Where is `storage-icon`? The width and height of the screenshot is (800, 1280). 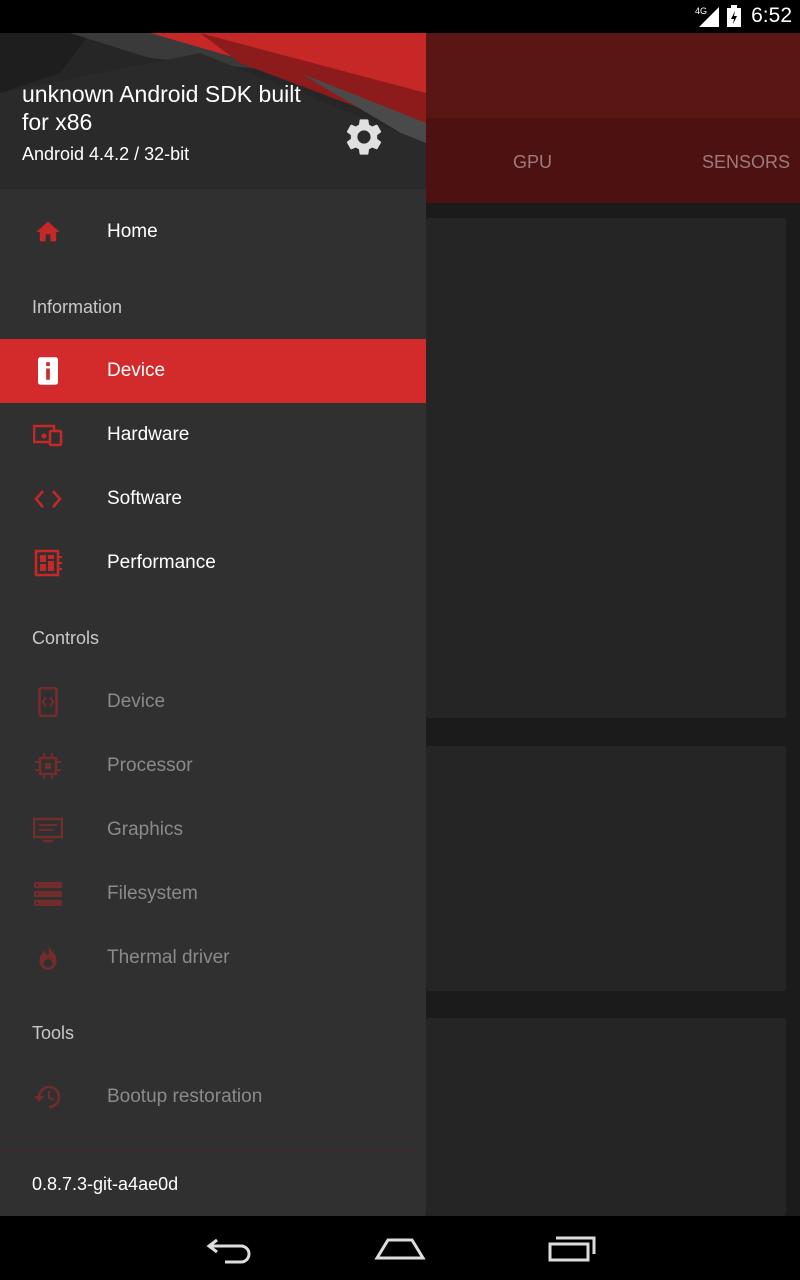 storage-icon is located at coordinates (48, 894).